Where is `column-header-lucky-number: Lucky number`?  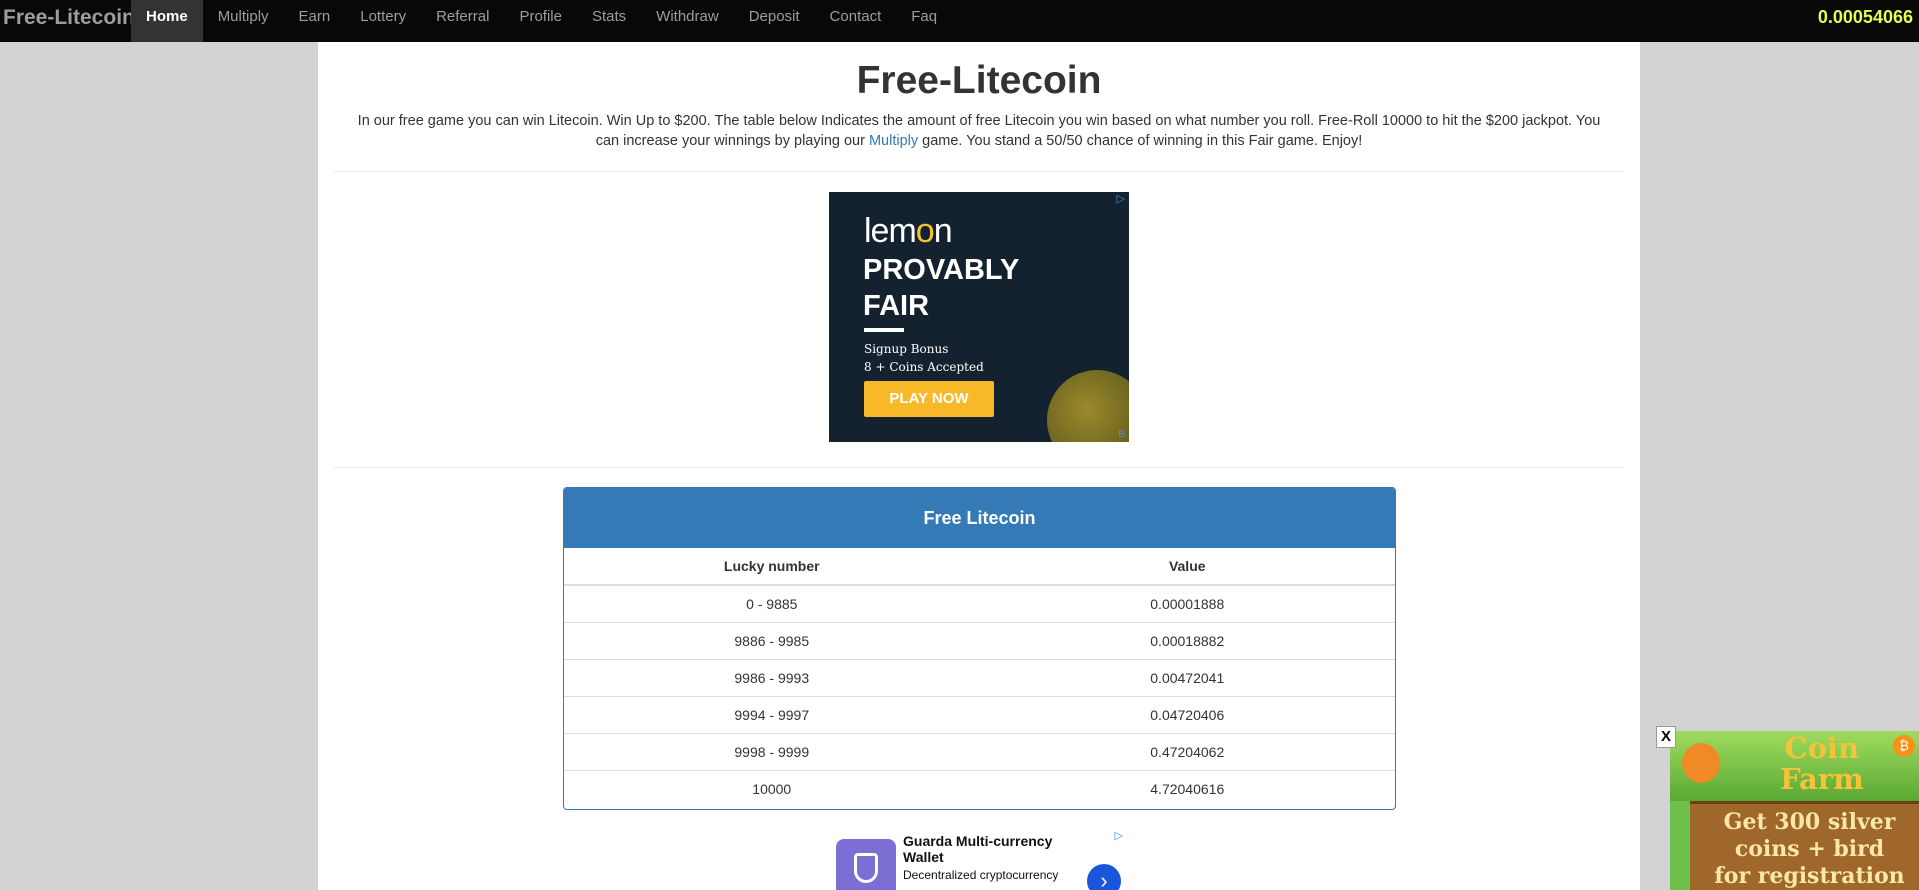 column-header-lucky-number: Lucky number is located at coordinates (772, 567).